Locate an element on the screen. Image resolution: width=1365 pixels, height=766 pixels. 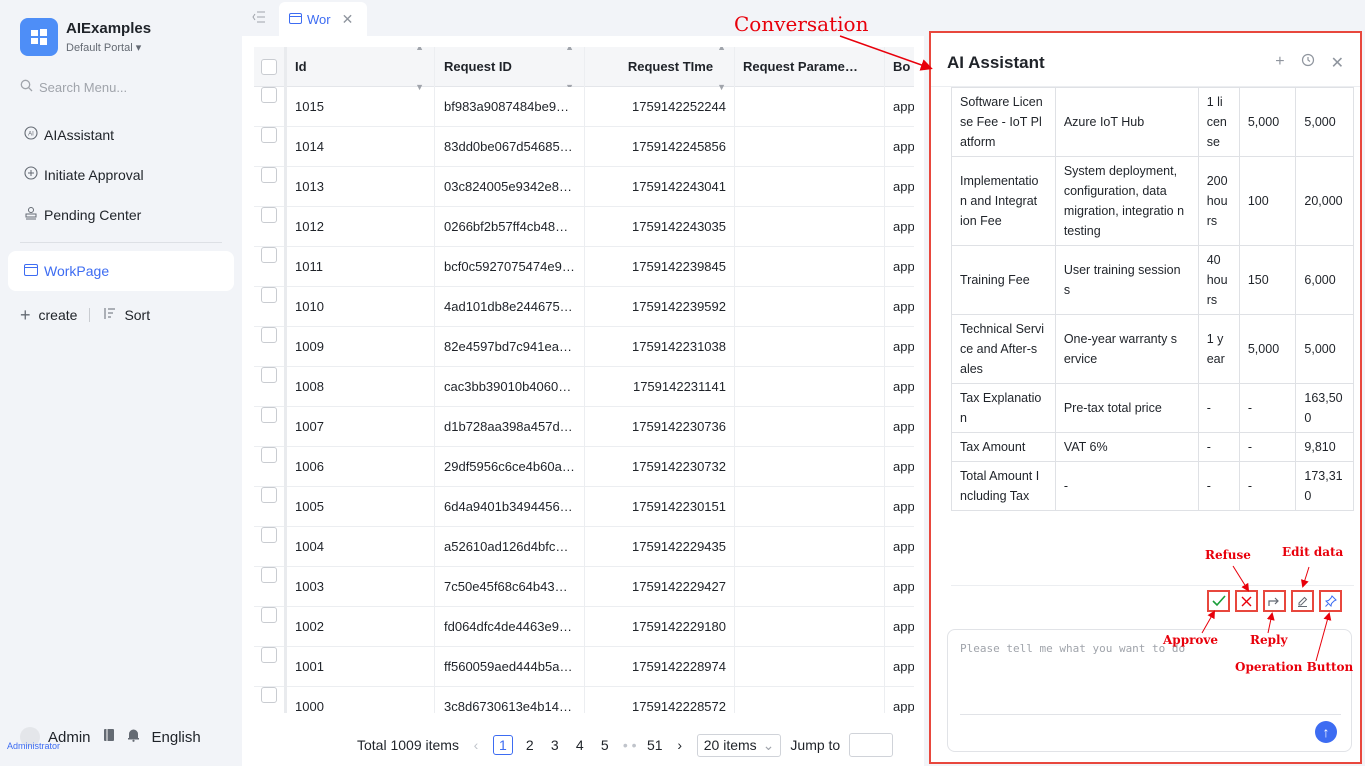
sidebar-item-initiate-approval: Initiate Approval is located at coordinates (84, 174).